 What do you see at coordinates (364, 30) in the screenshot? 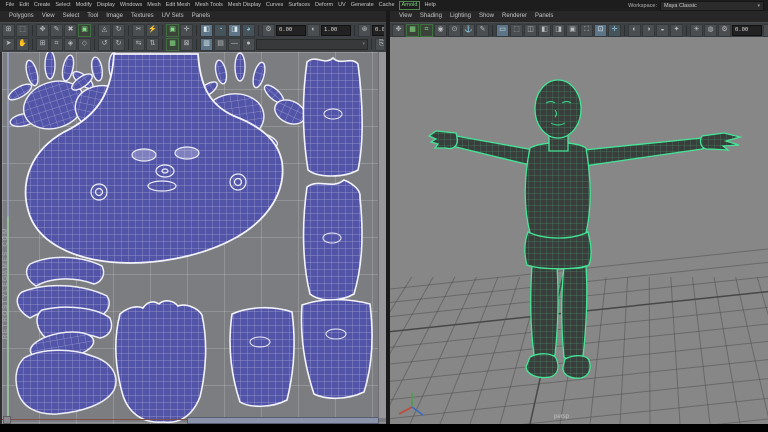
I see `isolate-select-icon: ⊛` at bounding box center [364, 30].